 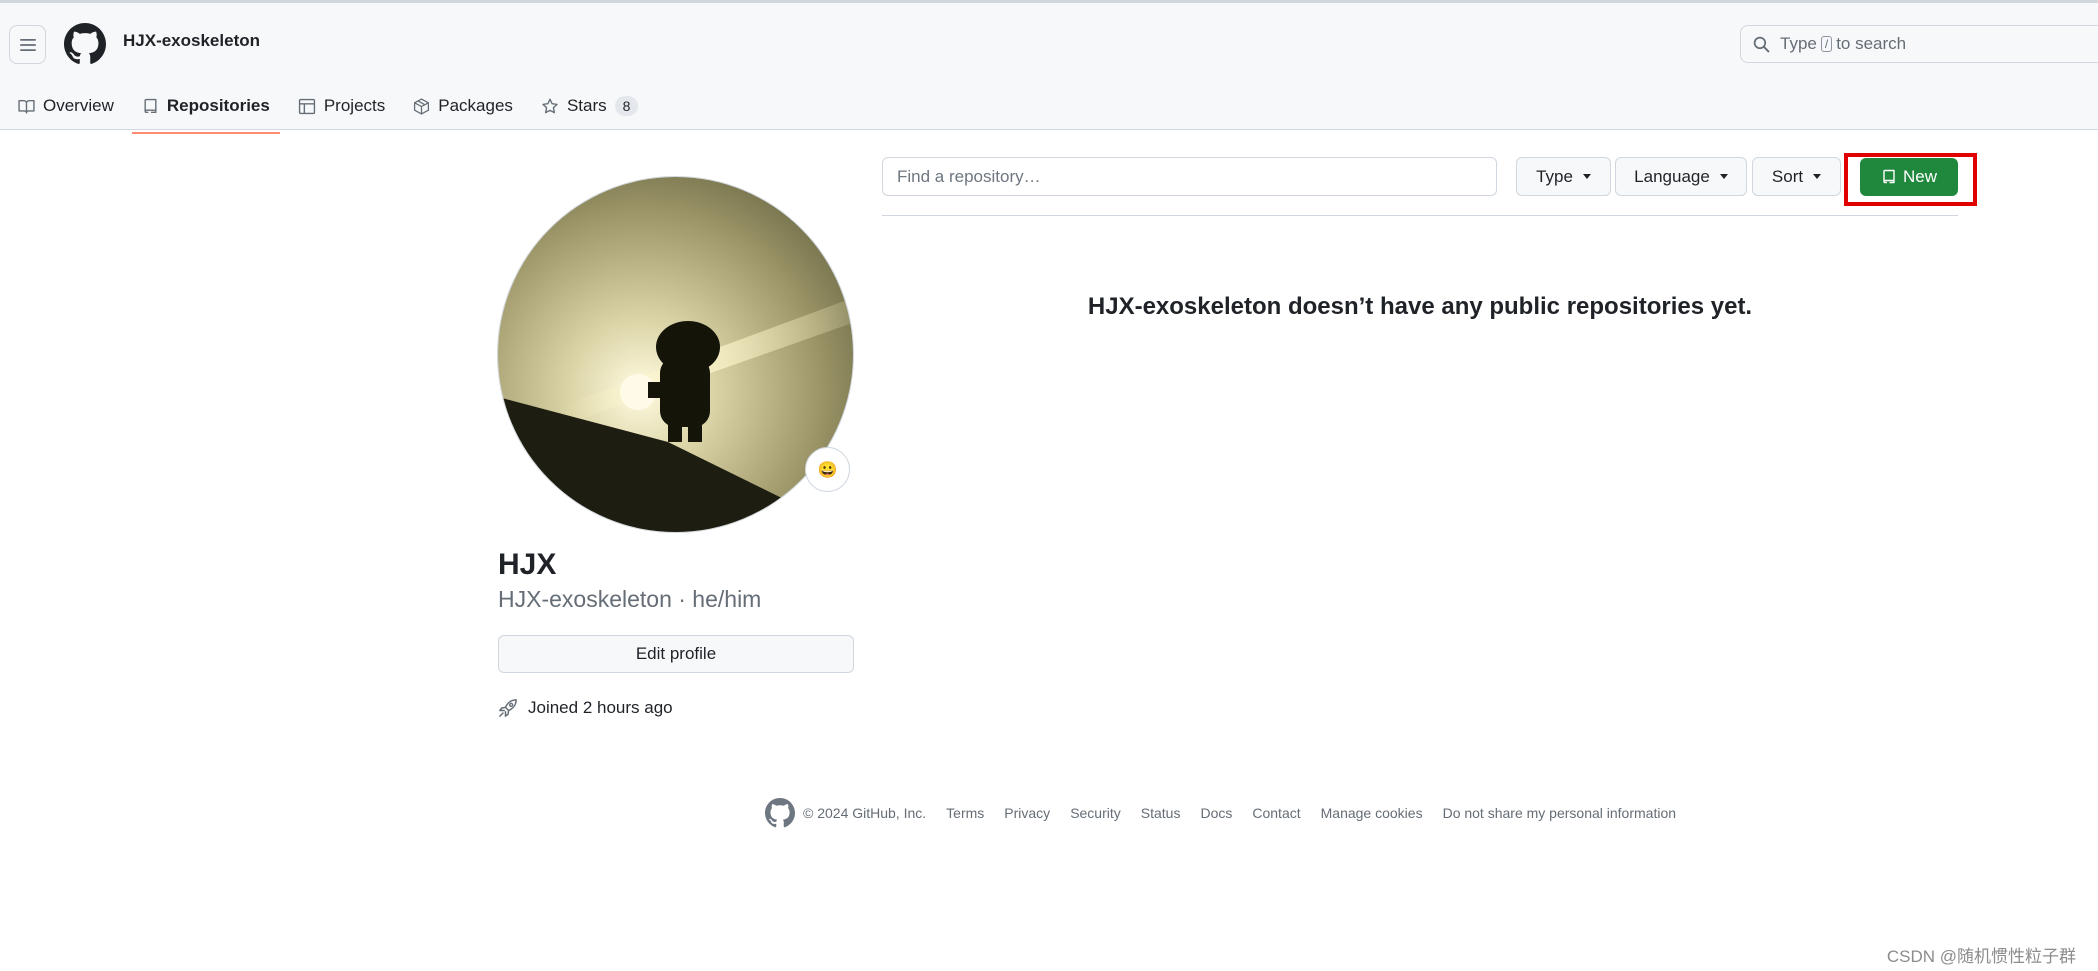 I want to click on avatar-container: 😀, so click(x=675, y=354).